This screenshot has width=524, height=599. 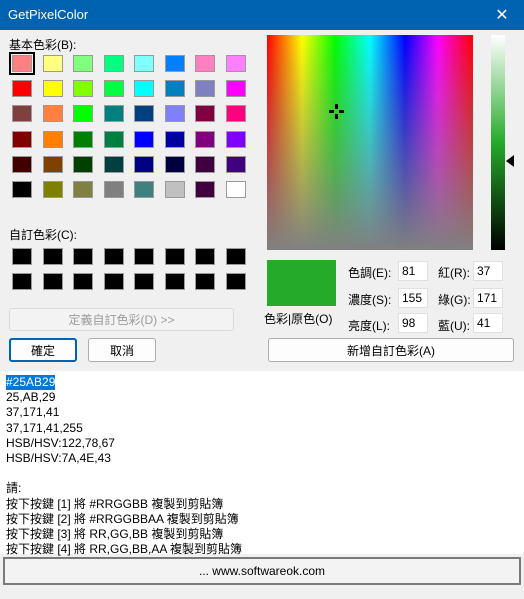 What do you see at coordinates (454, 326) in the screenshot?
I see `blue-label: 藍(U):` at bounding box center [454, 326].